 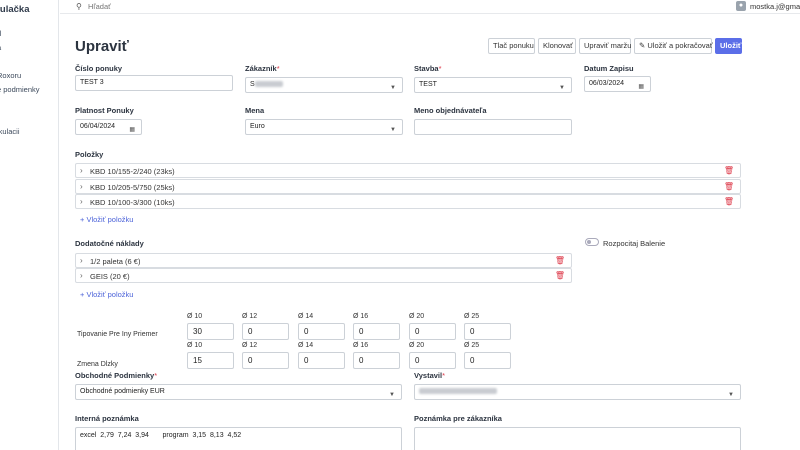 What do you see at coordinates (132, 202) in the screenshot?
I see `item-label: KBD 10/100-3/300 (10ks)` at bounding box center [132, 202].